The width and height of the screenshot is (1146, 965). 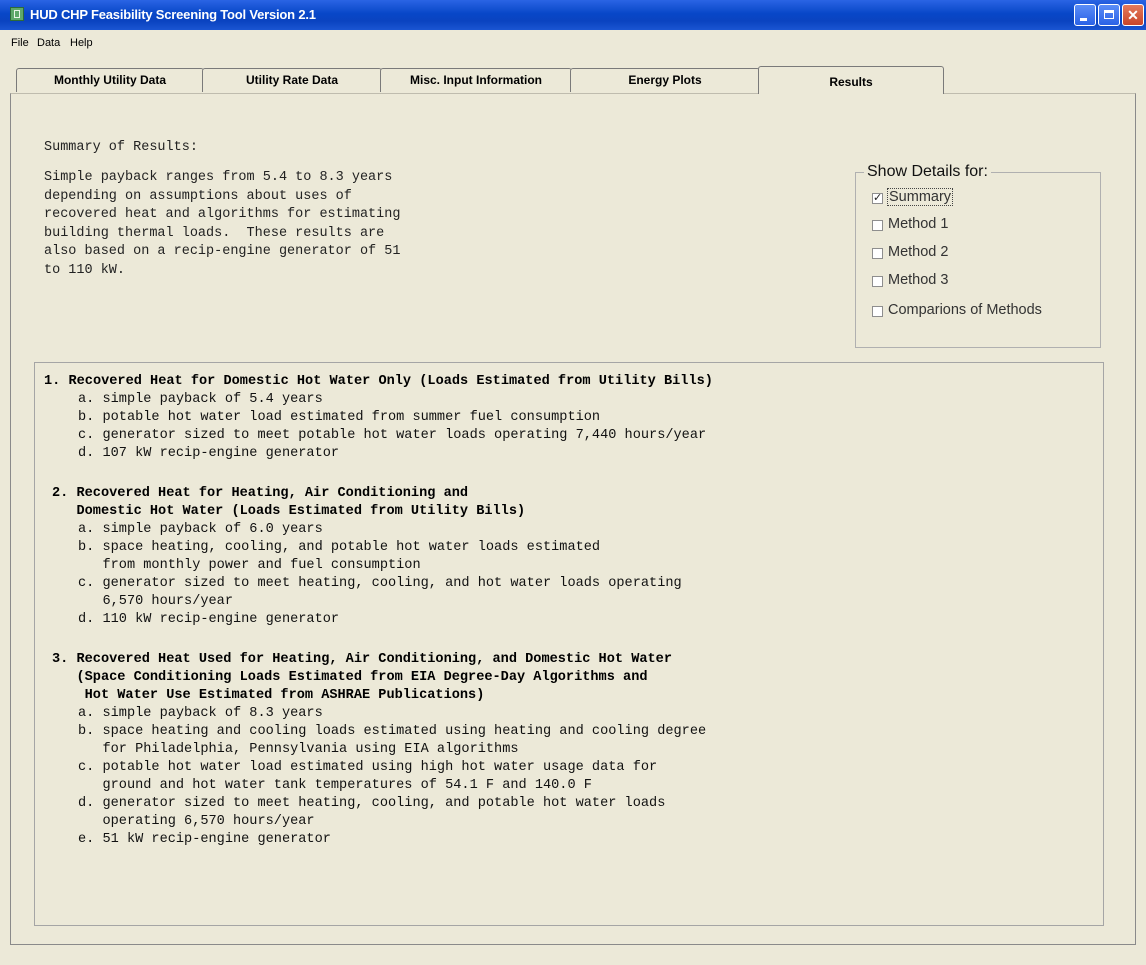 What do you see at coordinates (877, 253) in the screenshot?
I see `method-2-checkbox` at bounding box center [877, 253].